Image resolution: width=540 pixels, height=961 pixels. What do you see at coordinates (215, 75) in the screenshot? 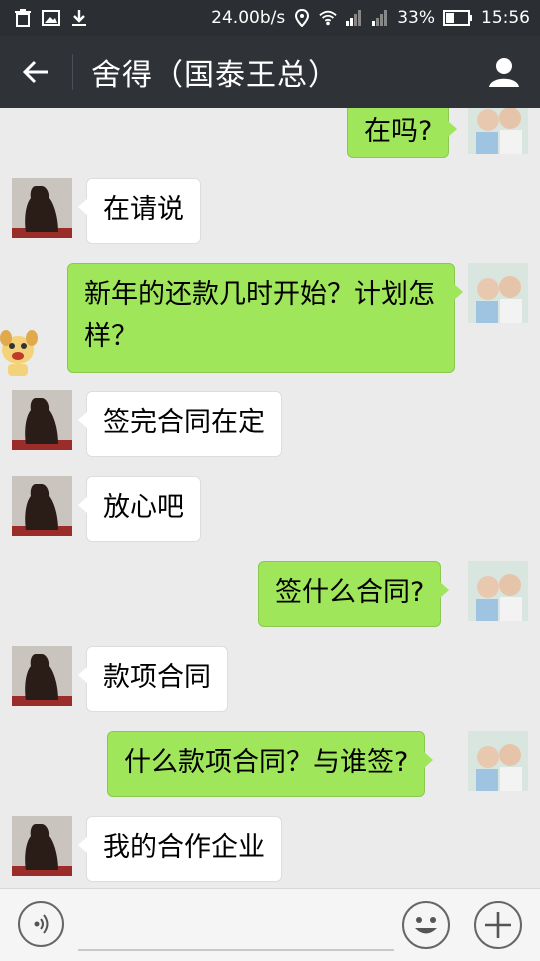
I see `chat-title: 舍得（国泰王总）` at bounding box center [215, 75].